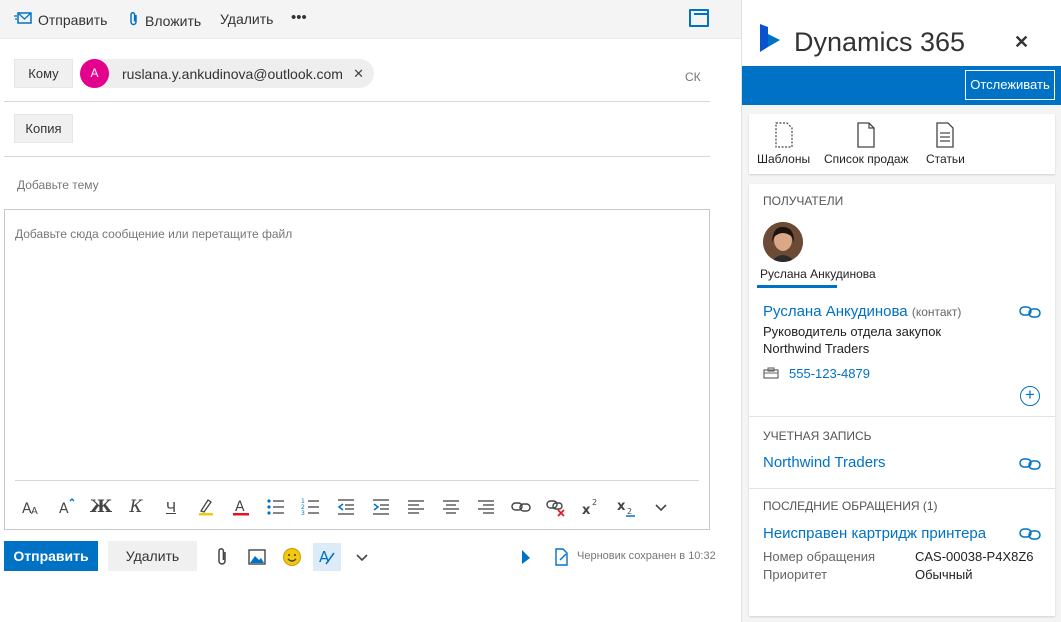 The width and height of the screenshot is (1061, 622). What do you see at coordinates (416, 507) in the screenshot?
I see `align-left-icon` at bounding box center [416, 507].